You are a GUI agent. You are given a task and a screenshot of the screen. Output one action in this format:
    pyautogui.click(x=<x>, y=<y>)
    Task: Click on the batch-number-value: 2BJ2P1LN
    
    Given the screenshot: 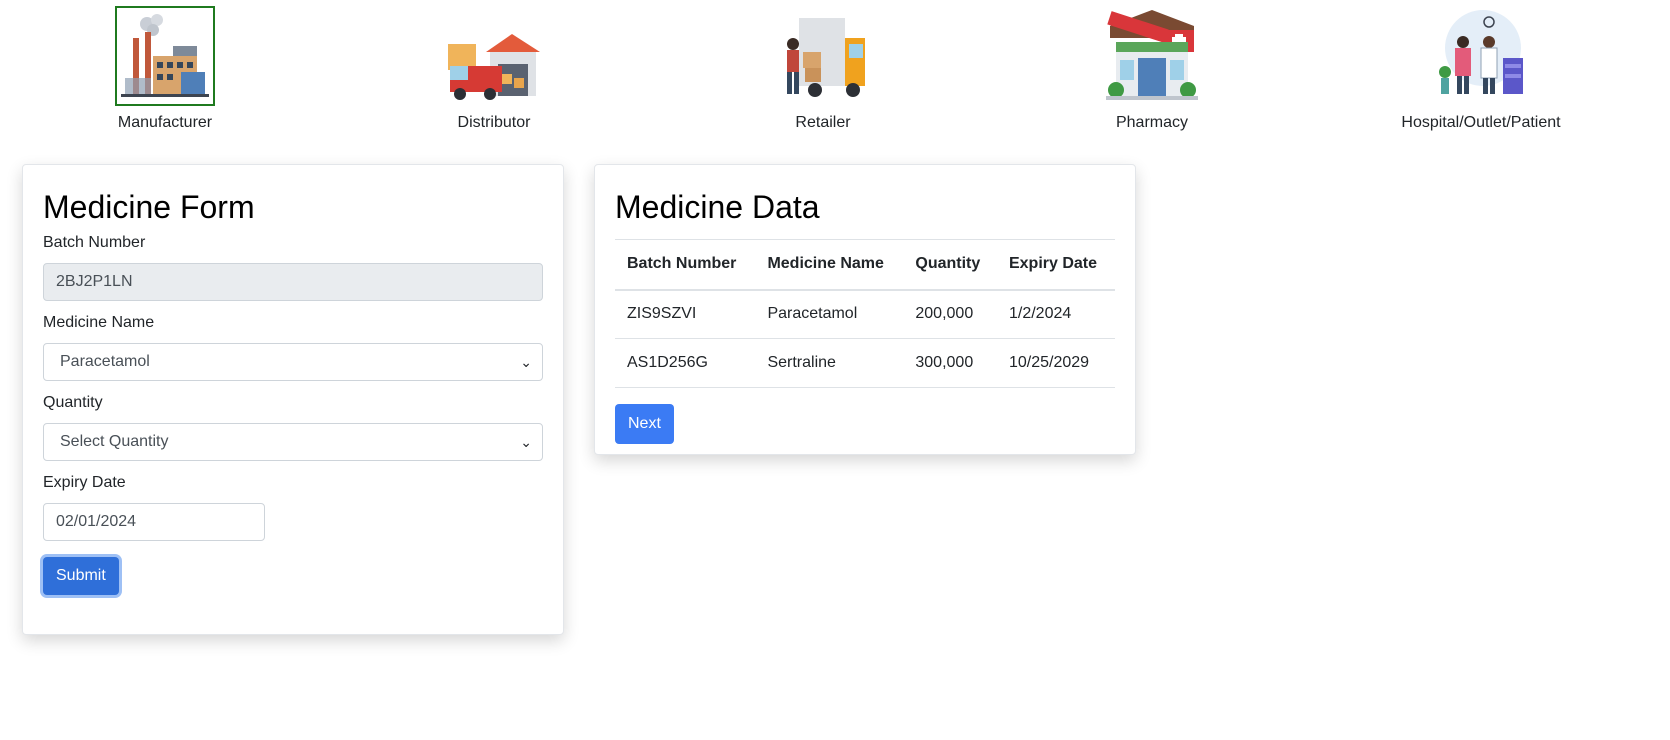 What is the action you would take?
    pyautogui.click(x=94, y=281)
    